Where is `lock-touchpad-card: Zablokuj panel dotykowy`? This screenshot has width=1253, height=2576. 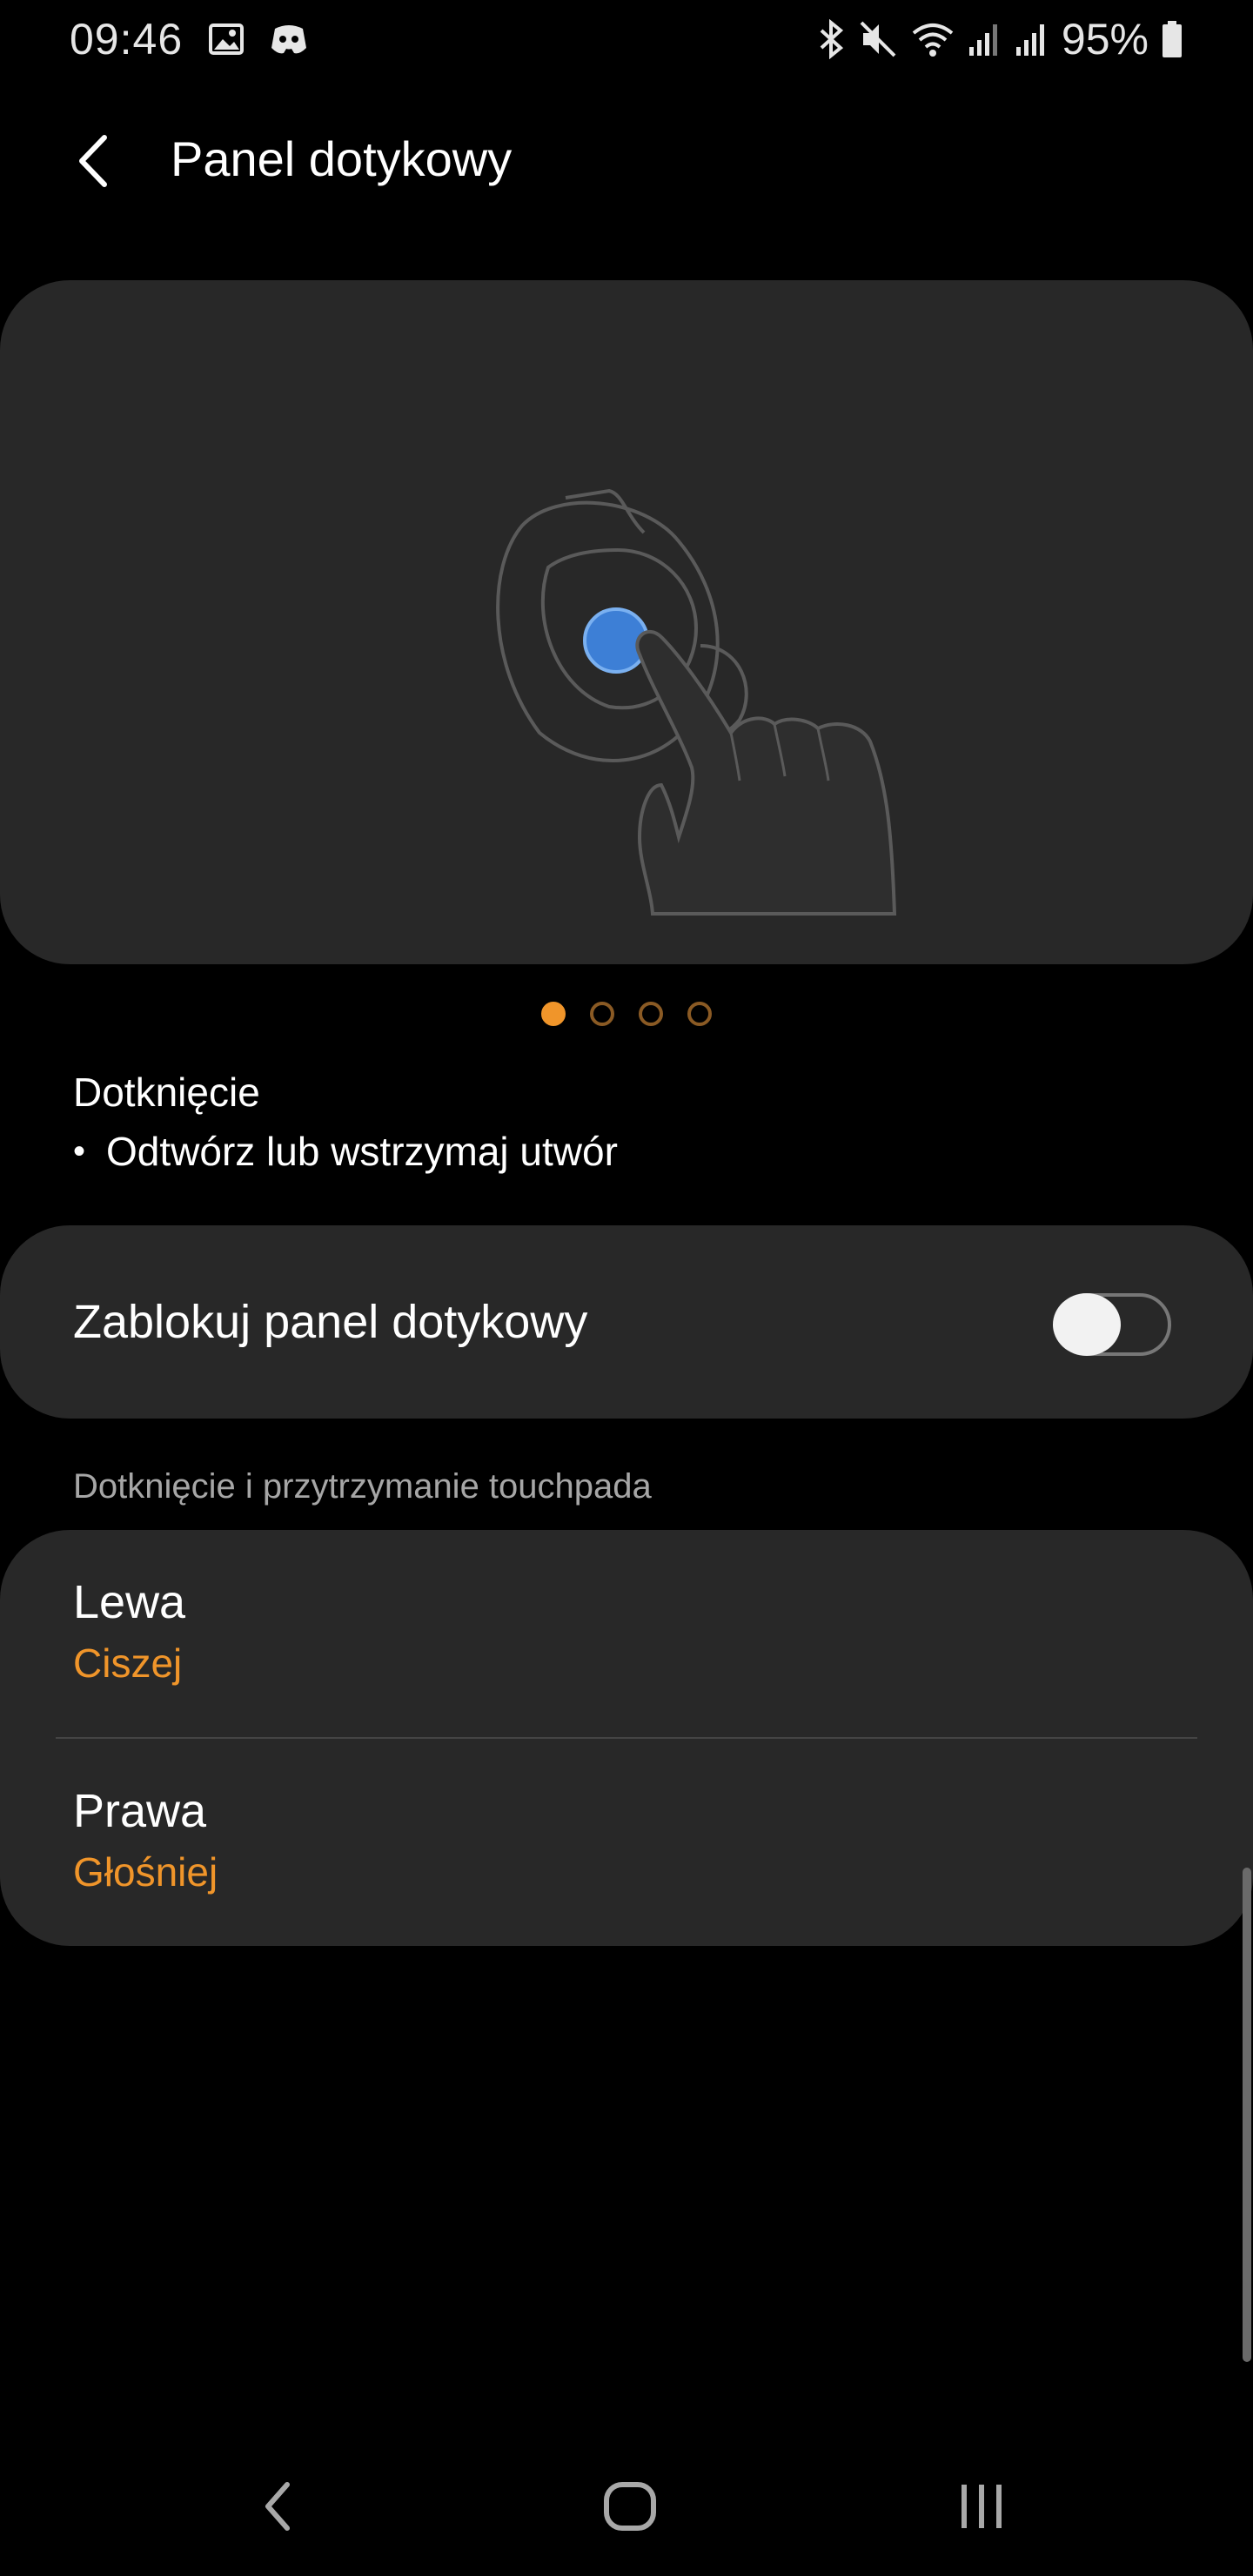 lock-touchpad-card: Zablokuj panel dotykowy is located at coordinates (626, 1322).